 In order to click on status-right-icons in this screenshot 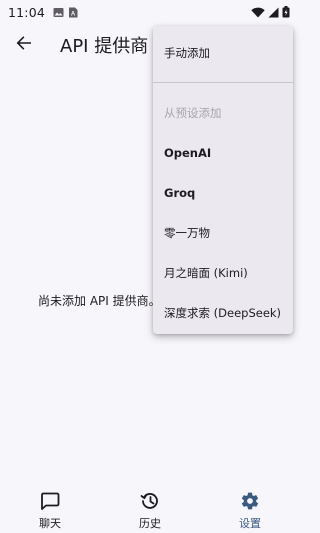, I will do `click(270, 12)`.